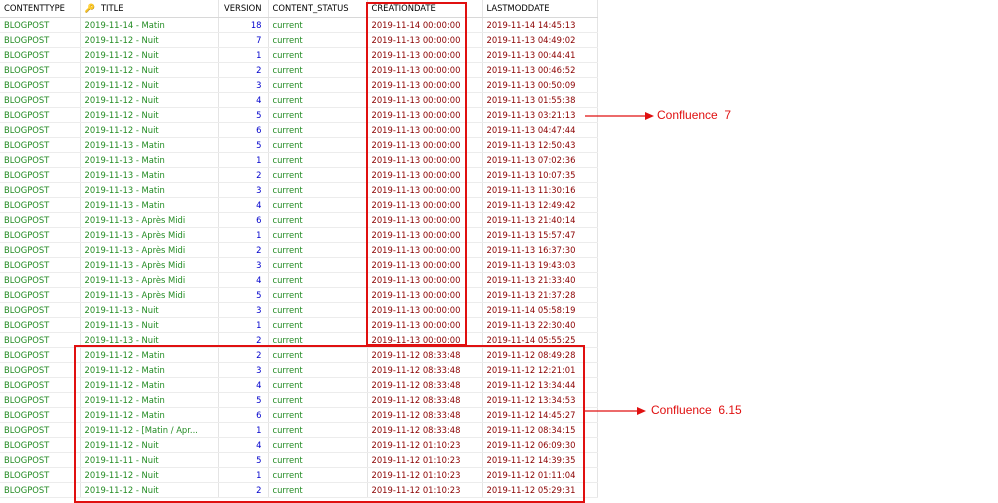 The height and width of the screenshot is (503, 998). Describe the element at coordinates (540, 265) in the screenshot. I see `cell-lastmoddate: 2019-11-13 19:43:03` at that location.